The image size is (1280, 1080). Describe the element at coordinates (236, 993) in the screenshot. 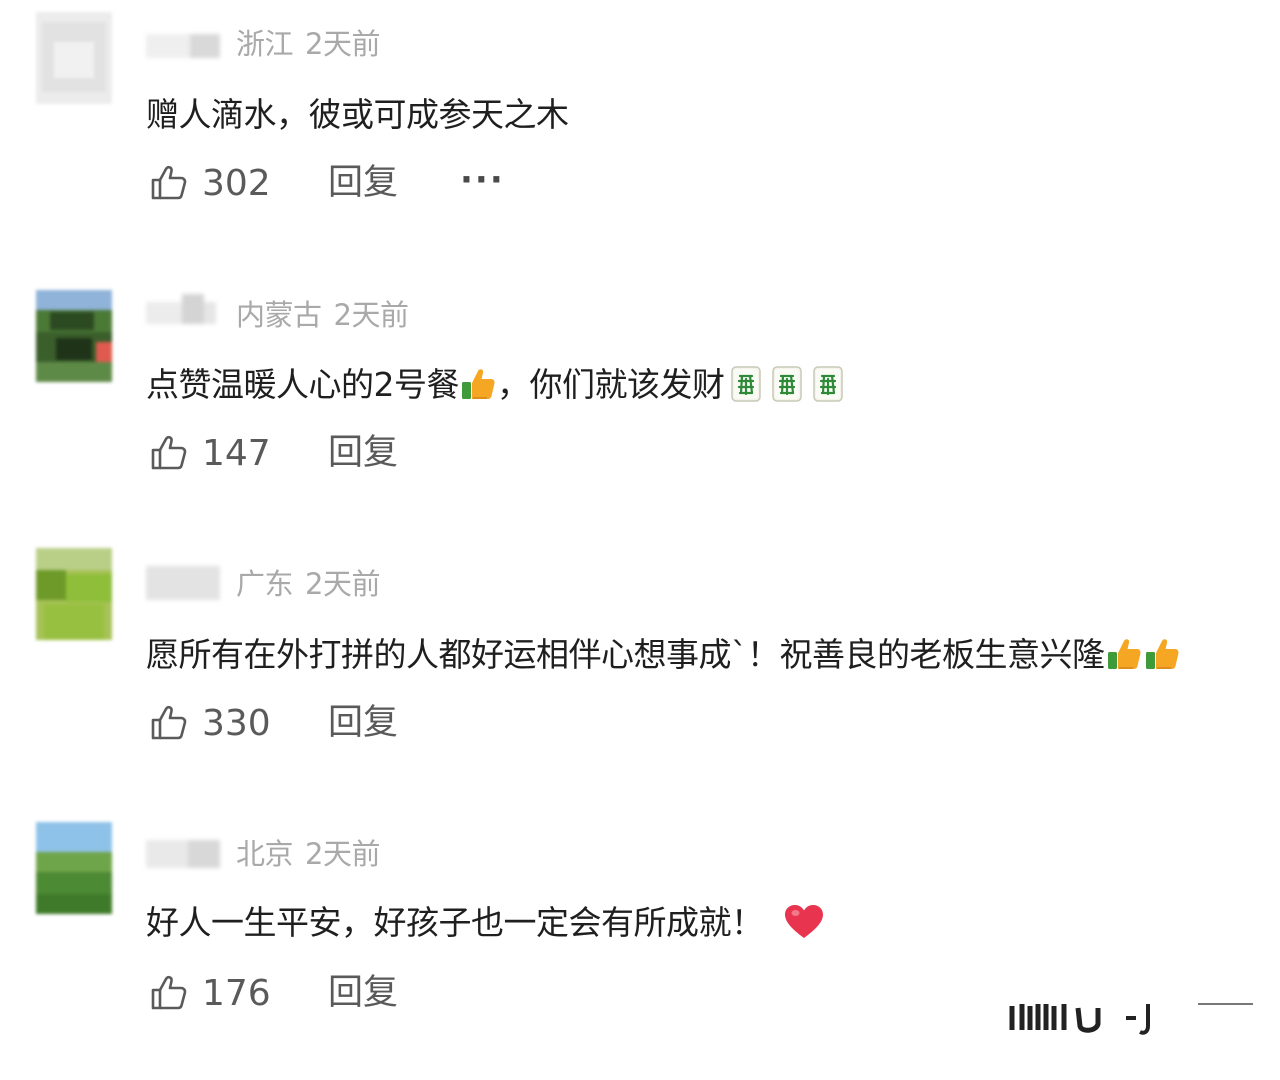

I see `like-count: 176` at that location.